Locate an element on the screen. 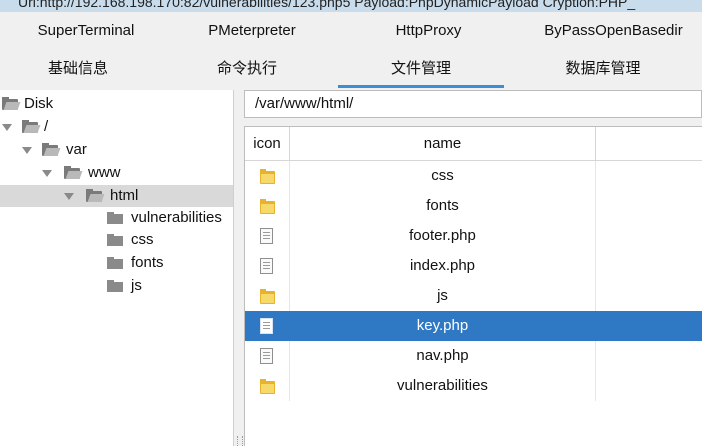 This screenshot has width=702, height=446. tree-node-vulnerabilities: vulnerabilities is located at coordinates (116, 218).